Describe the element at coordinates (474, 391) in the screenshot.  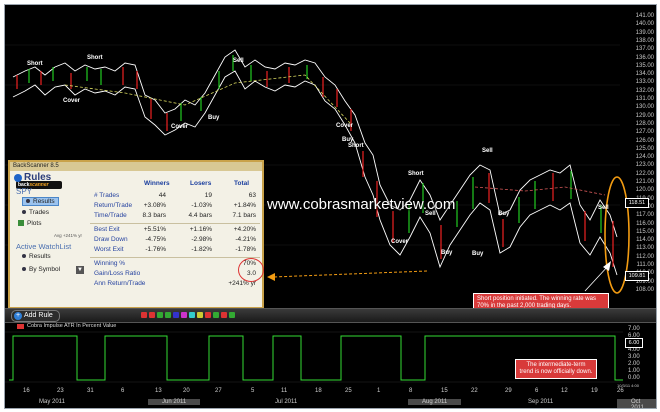
I see `date-tick-label: 22` at that location.